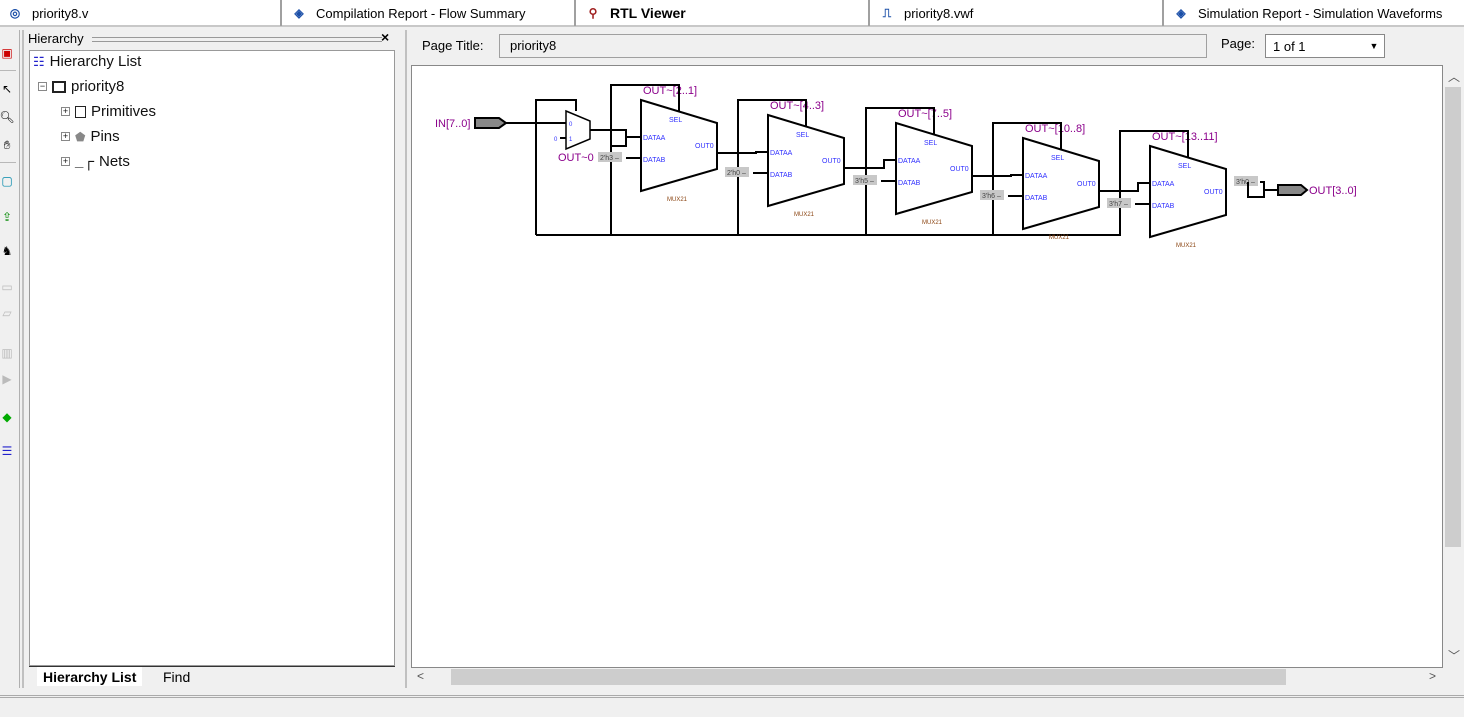 The height and width of the screenshot is (717, 1464). I want to click on scroll-down-icon: ﹀, so click(1454, 655).